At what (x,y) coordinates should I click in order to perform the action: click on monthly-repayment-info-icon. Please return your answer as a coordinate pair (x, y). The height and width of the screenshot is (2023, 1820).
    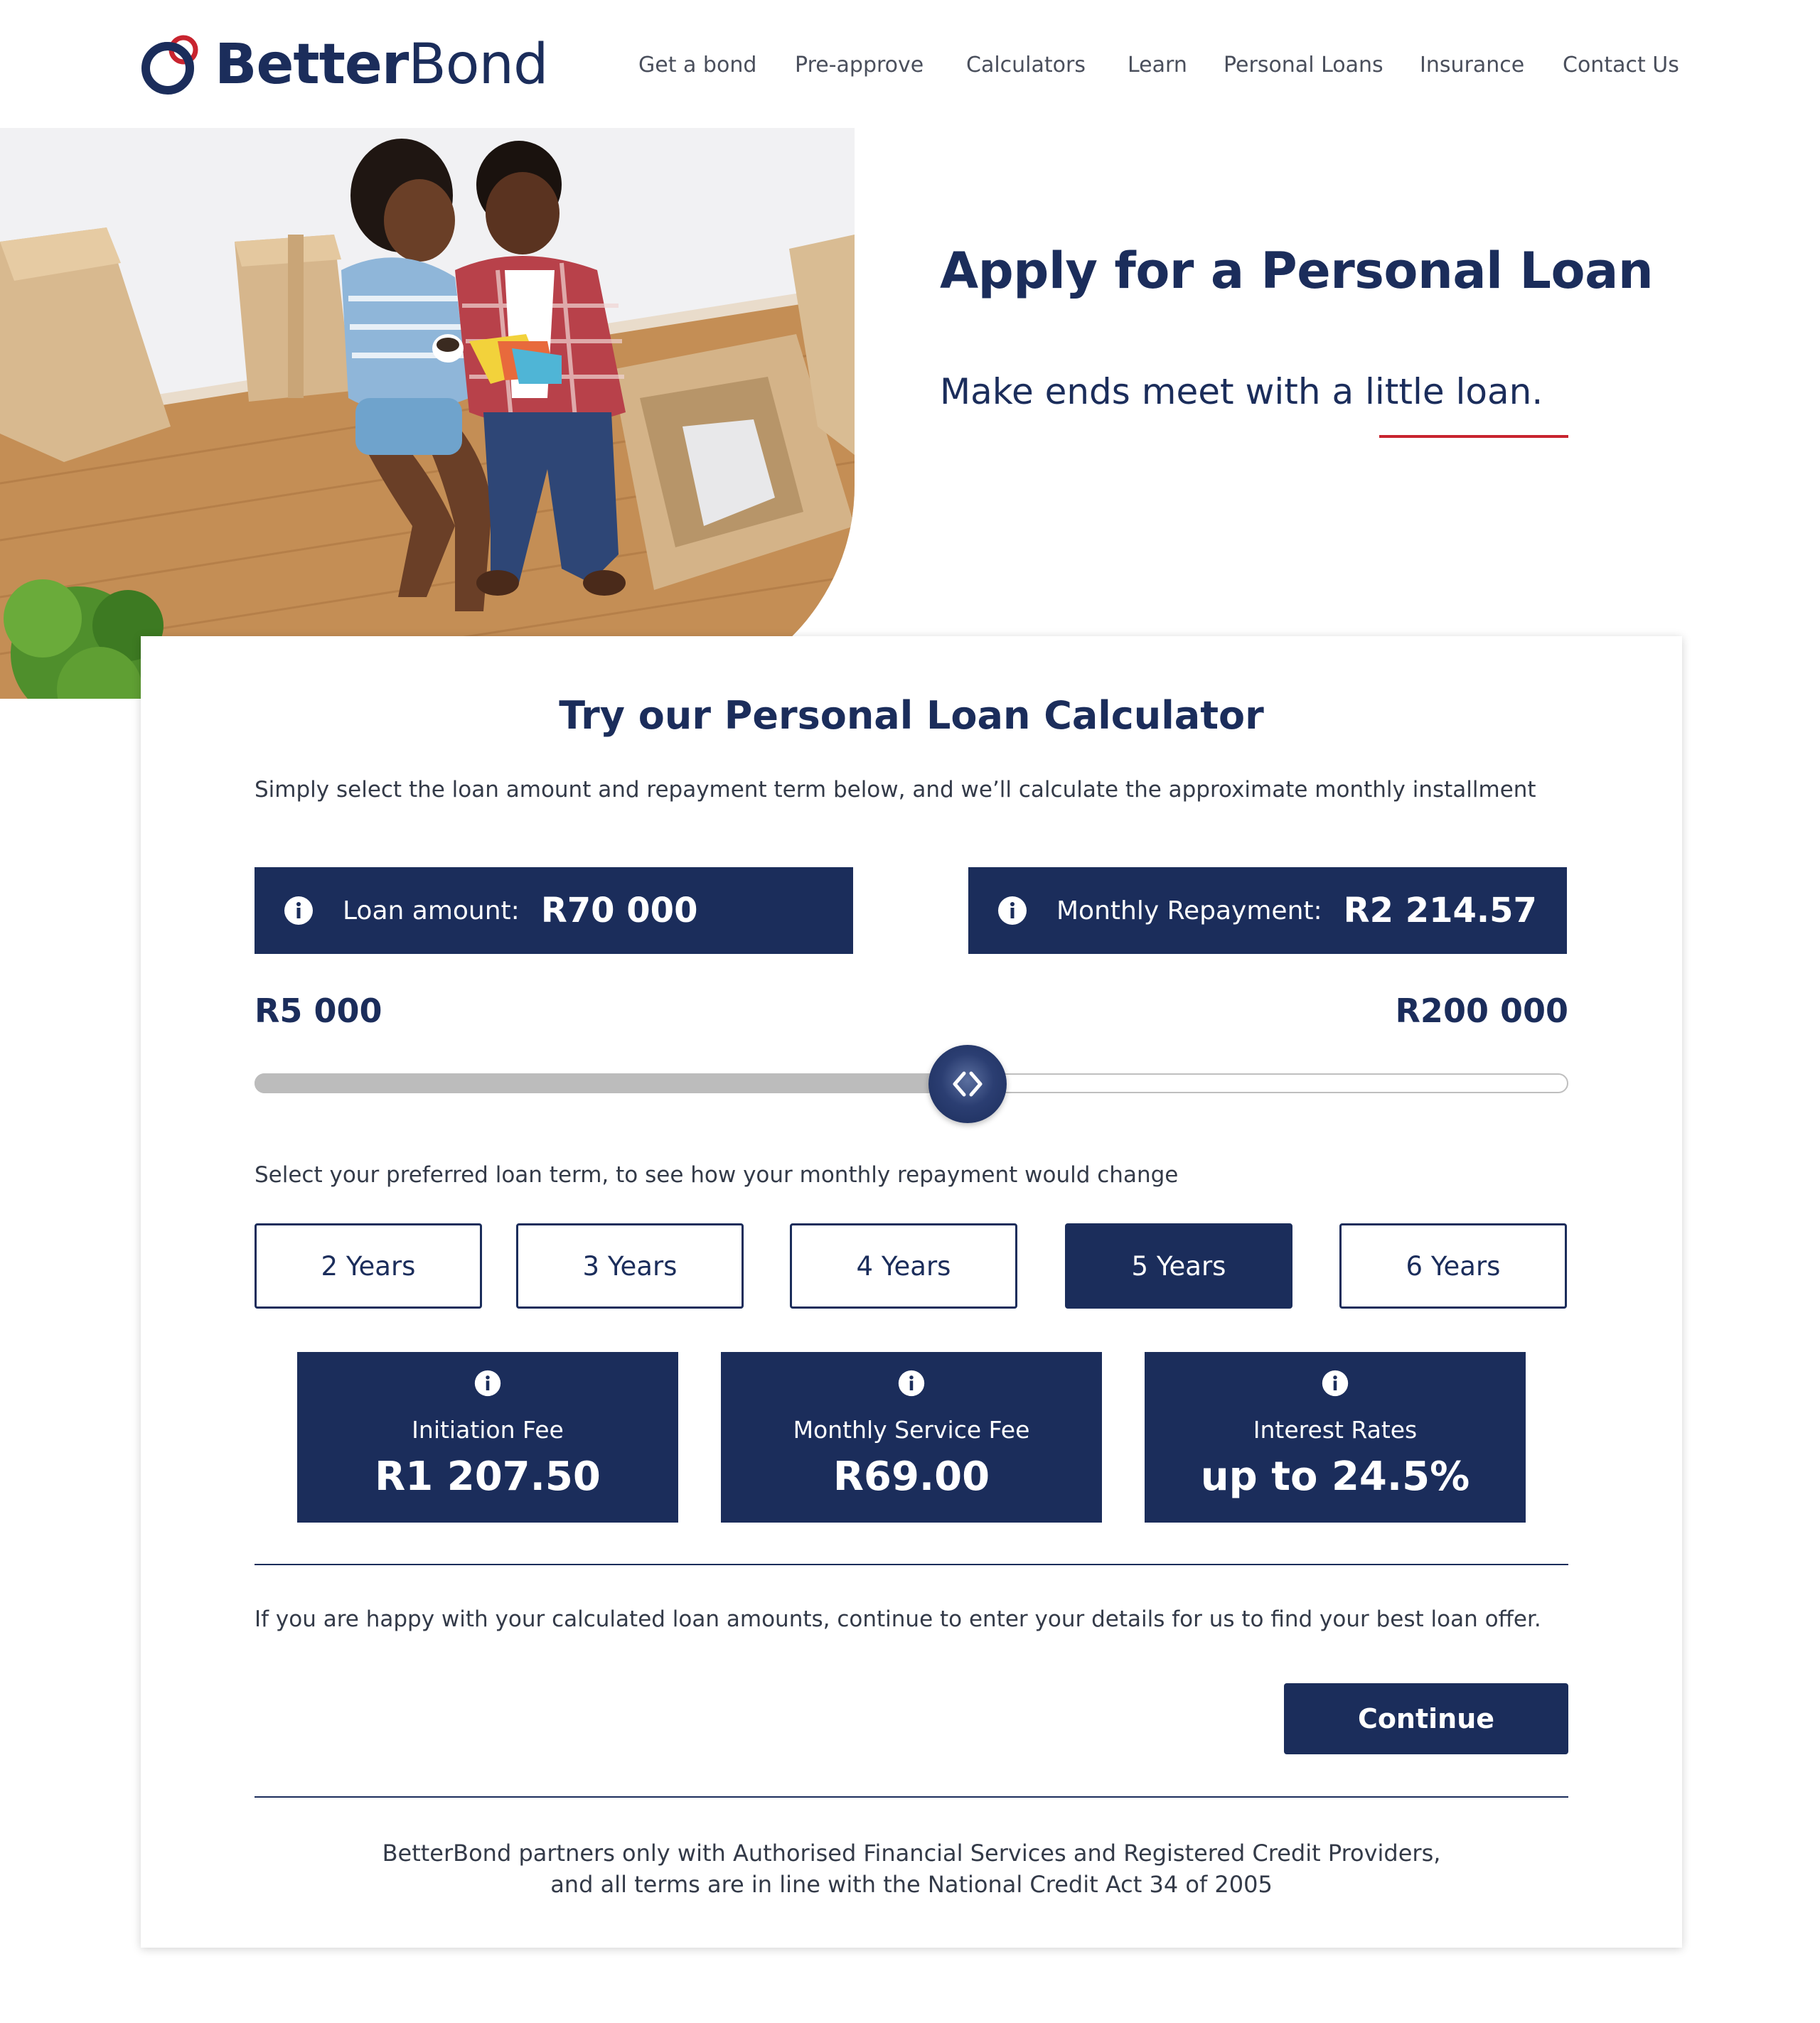
    Looking at the image, I should click on (1013, 910).